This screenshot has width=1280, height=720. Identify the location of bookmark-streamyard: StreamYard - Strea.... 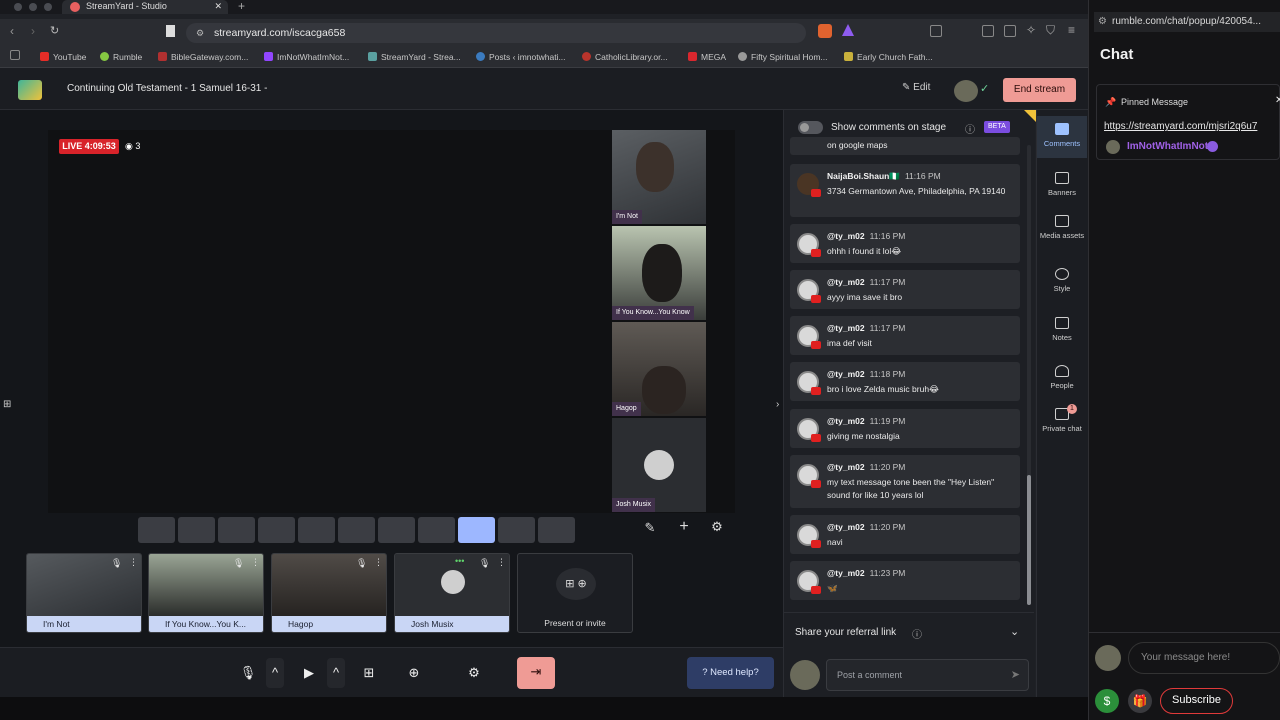
(414, 57).